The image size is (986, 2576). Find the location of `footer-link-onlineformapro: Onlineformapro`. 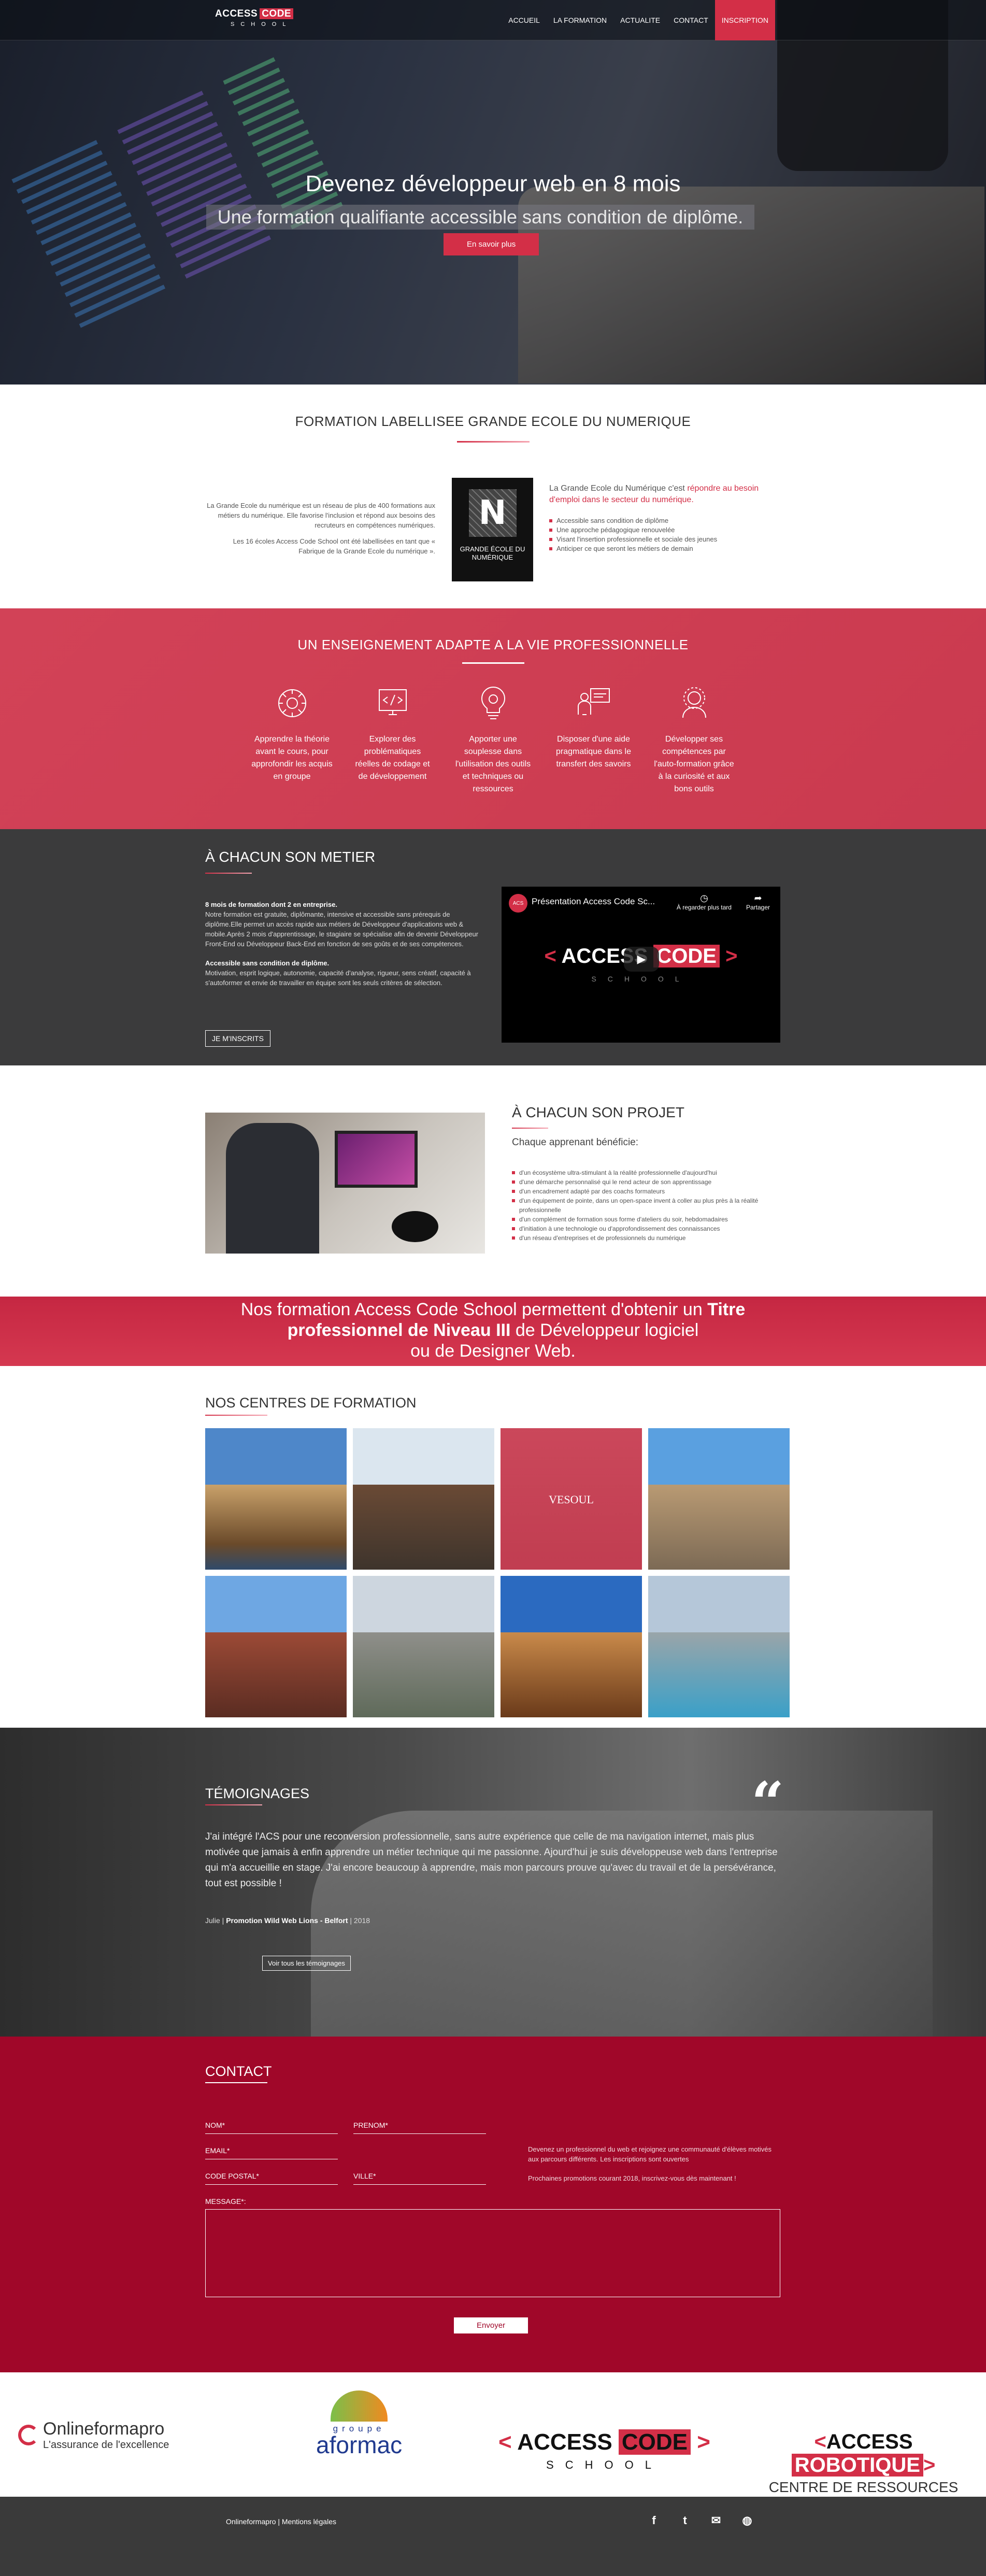

footer-link-onlineformapro: Onlineformapro is located at coordinates (251, 2521).